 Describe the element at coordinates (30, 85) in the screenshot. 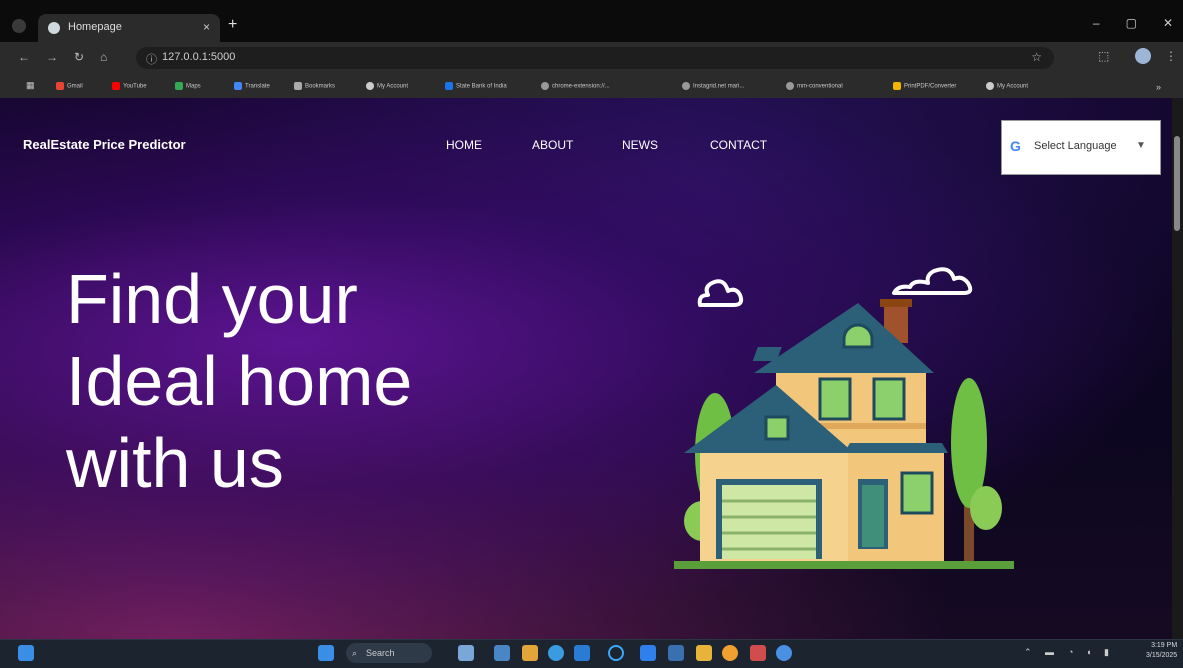

I see `apps-grid-icon: ▦` at that location.